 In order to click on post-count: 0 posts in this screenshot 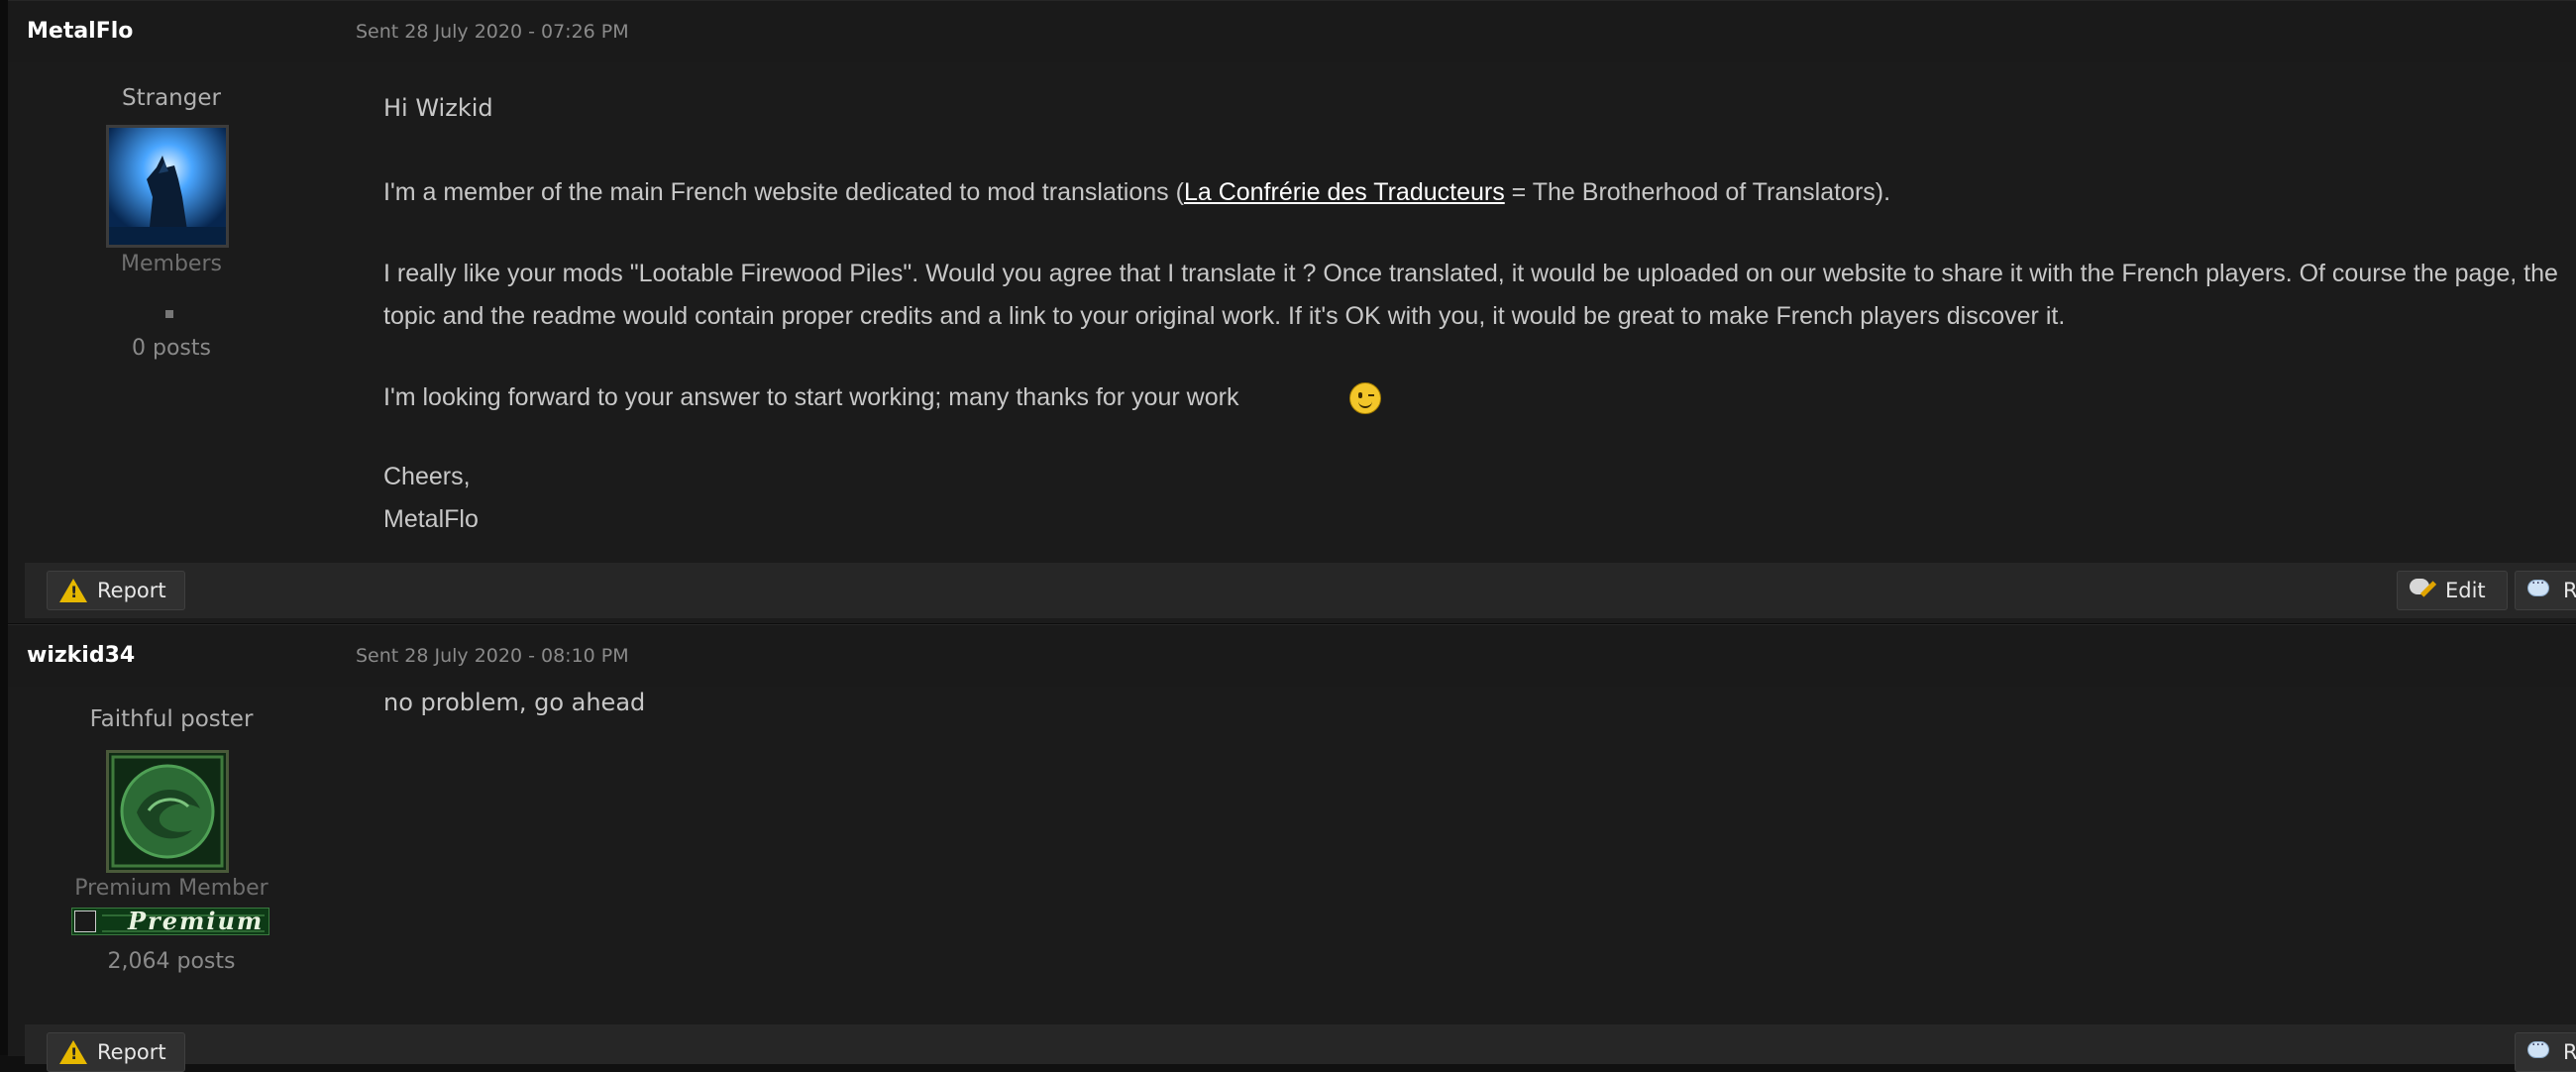, I will do `click(171, 348)`.